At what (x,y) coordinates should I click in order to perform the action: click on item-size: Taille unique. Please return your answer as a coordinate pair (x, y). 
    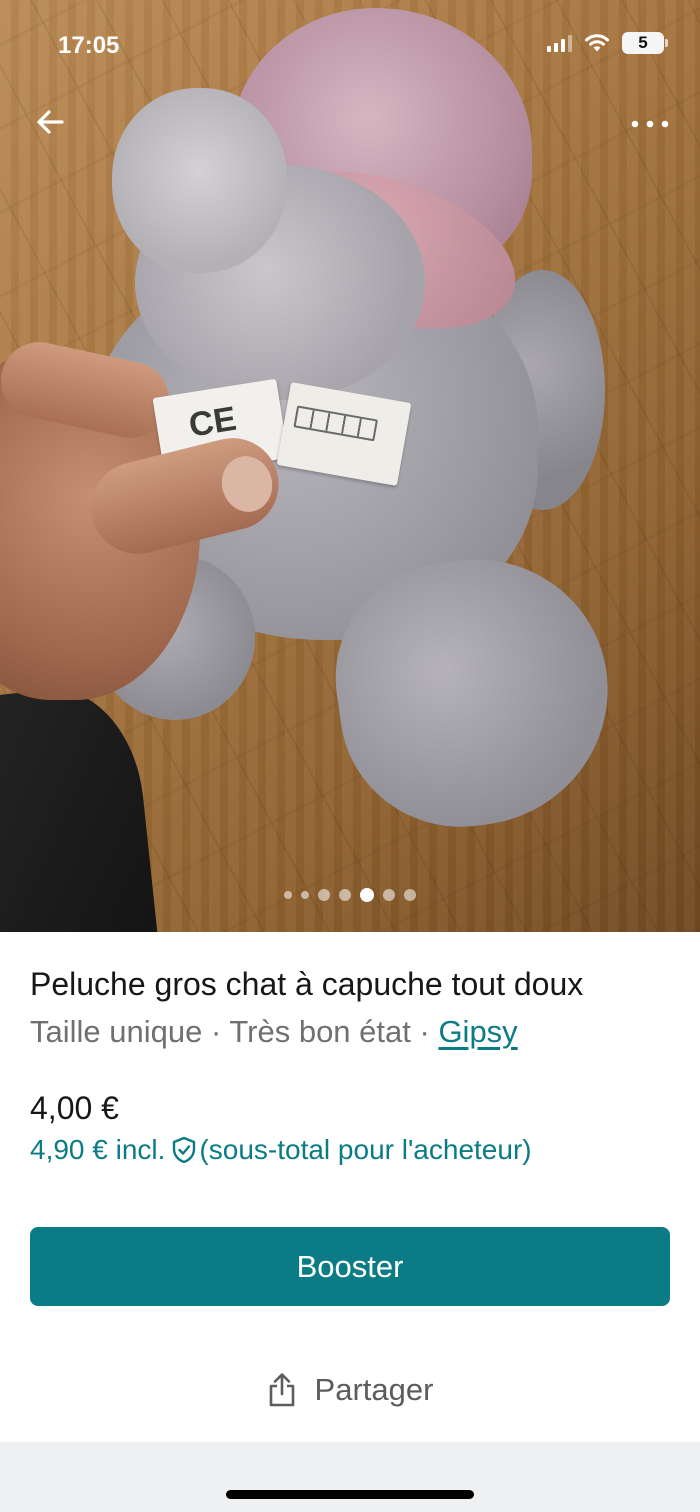
    Looking at the image, I should click on (116, 1031).